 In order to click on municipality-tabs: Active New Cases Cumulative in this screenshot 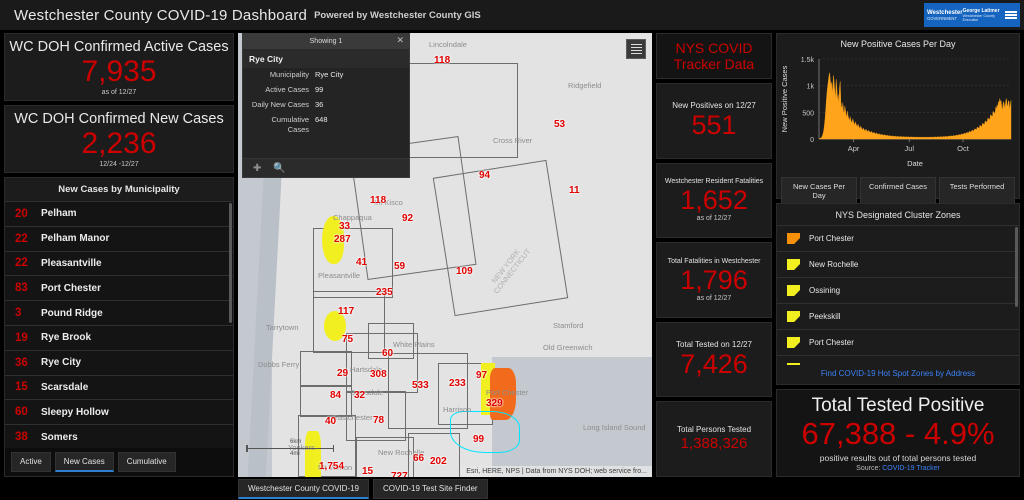, I will do `click(119, 462)`.